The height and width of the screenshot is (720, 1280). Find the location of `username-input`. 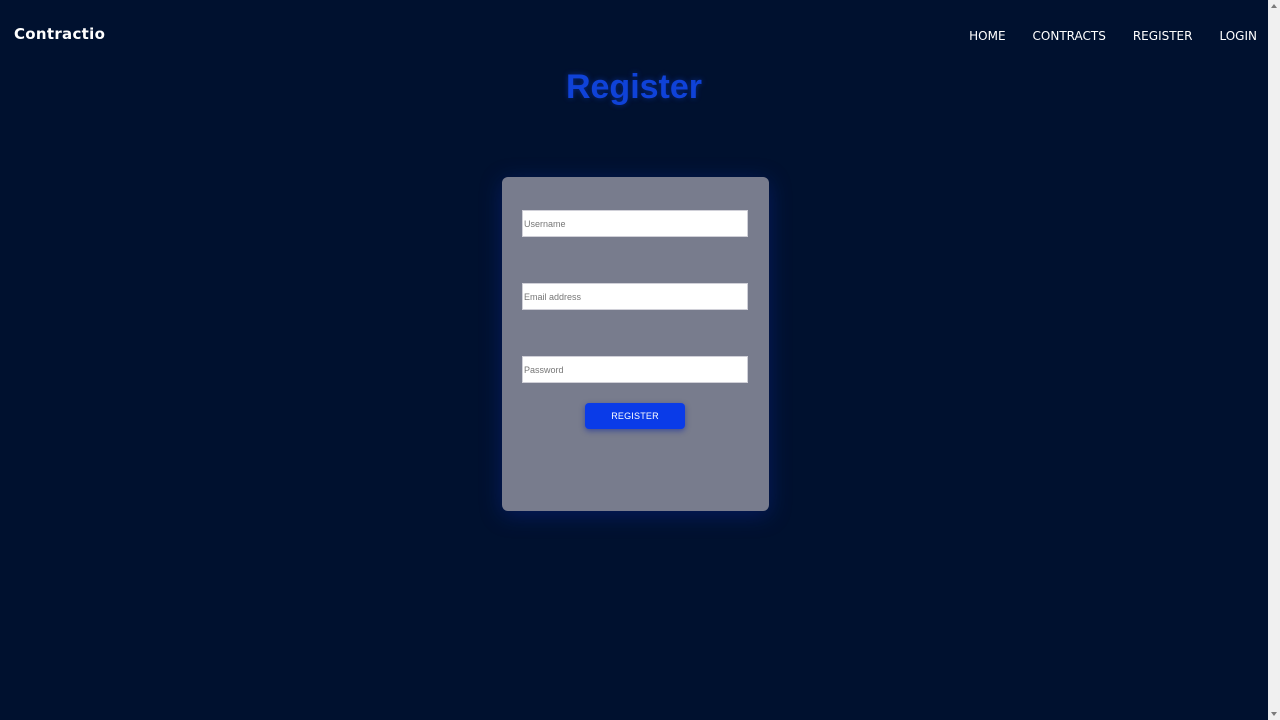

username-input is located at coordinates (635, 223).